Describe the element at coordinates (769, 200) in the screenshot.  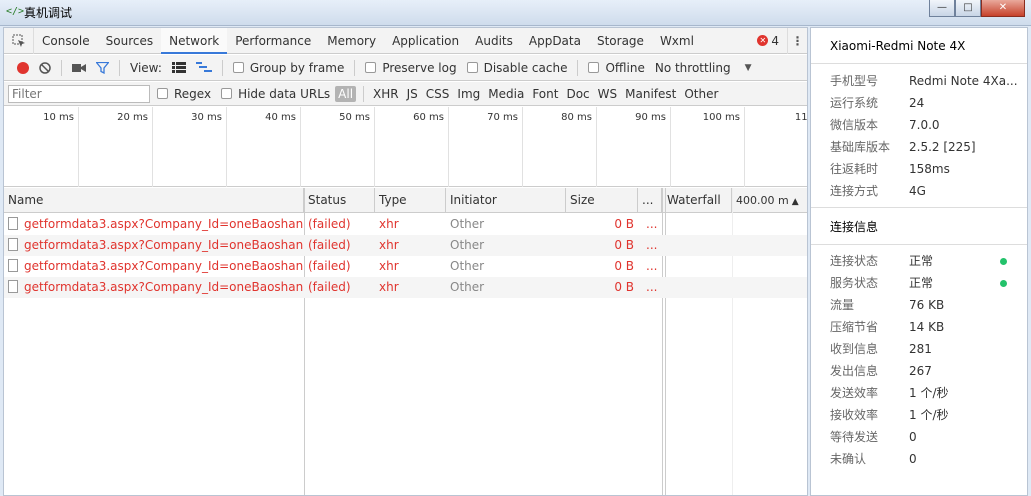
I see `column-time: 400.00 m ▲` at that location.